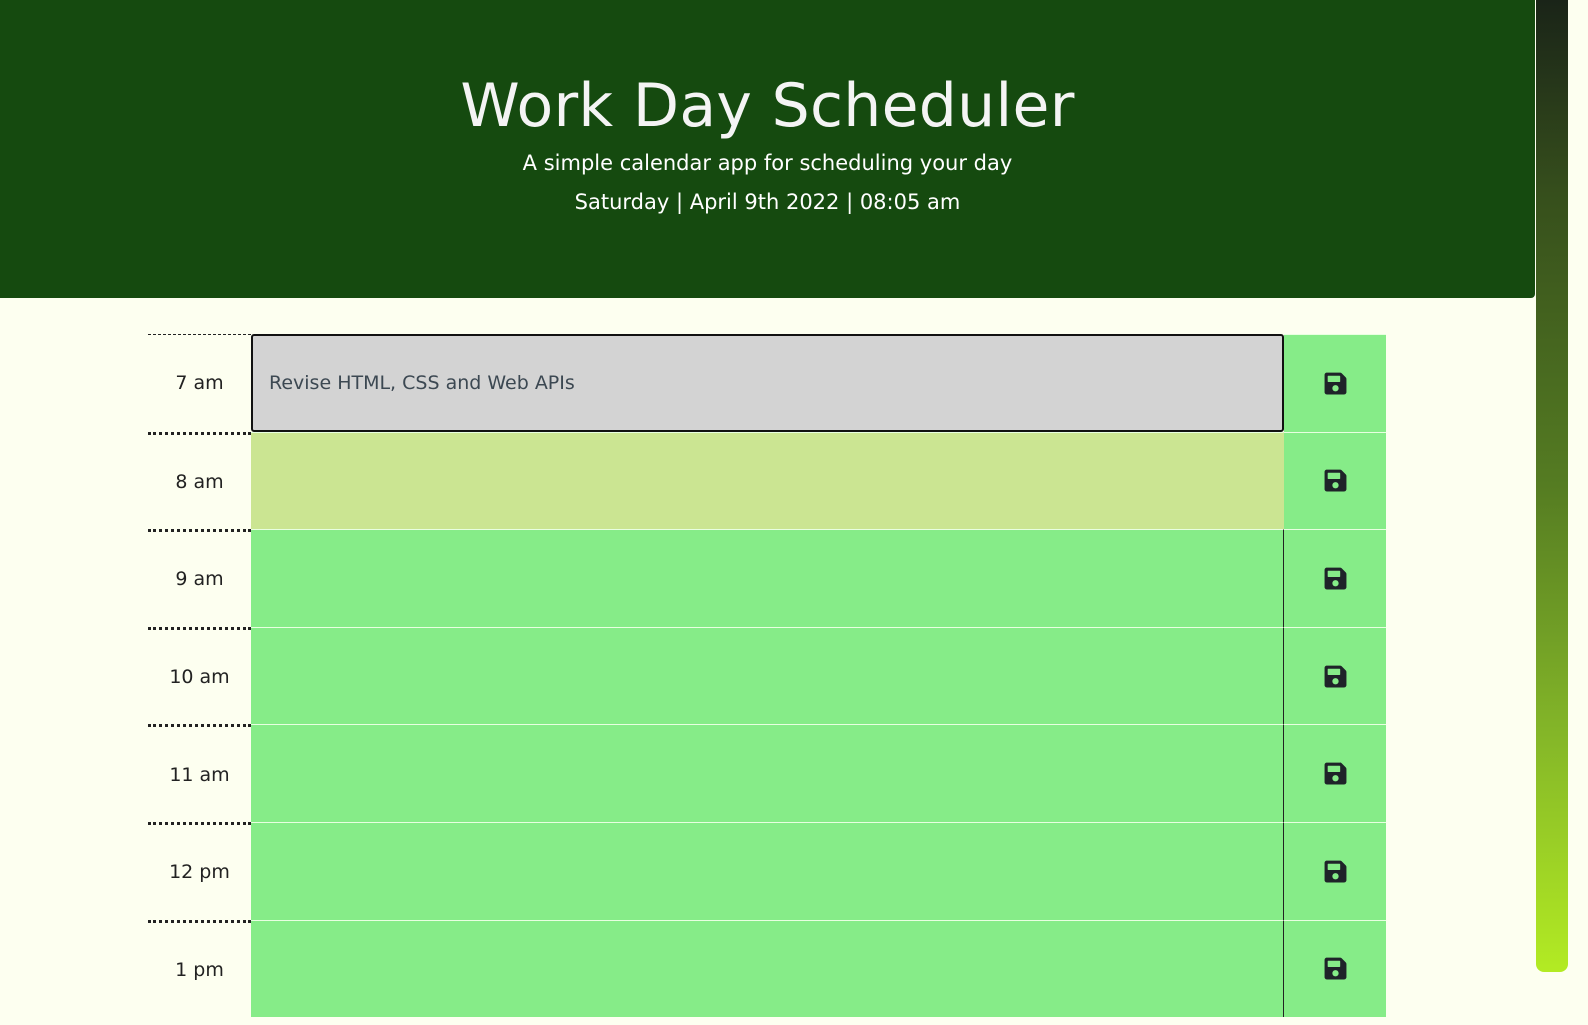 This screenshot has height=1025, width=1588. What do you see at coordinates (199, 870) in the screenshot?
I see `hour-label: 12 pm` at bounding box center [199, 870].